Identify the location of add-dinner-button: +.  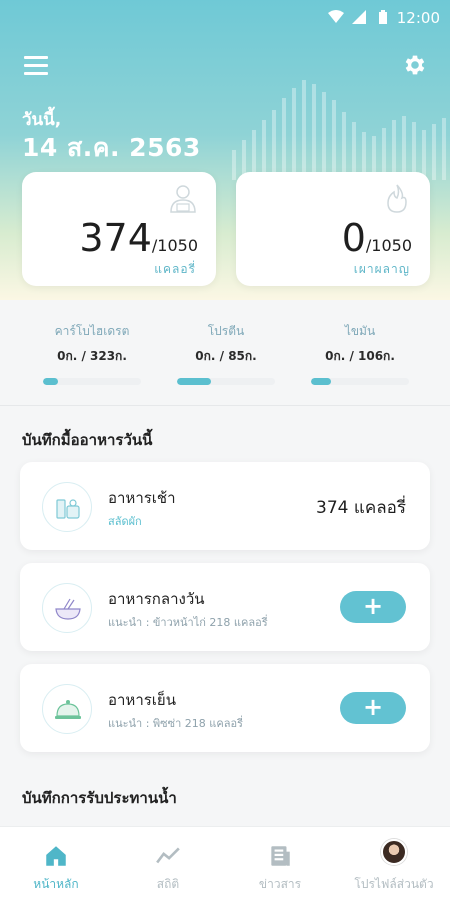
(373, 708).